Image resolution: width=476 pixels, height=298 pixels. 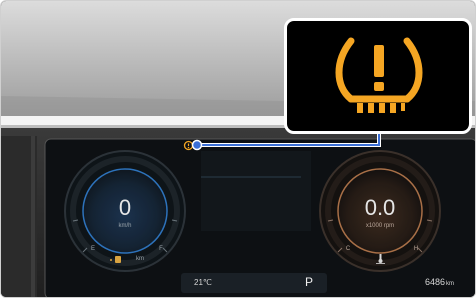 What do you see at coordinates (118, 259) in the screenshot?
I see `fuel-pump-icon` at bounding box center [118, 259].